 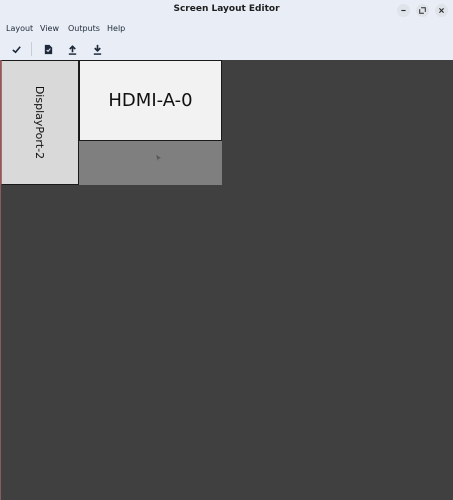 I want to click on window-title: Screen Layout Editor, so click(x=226, y=9).